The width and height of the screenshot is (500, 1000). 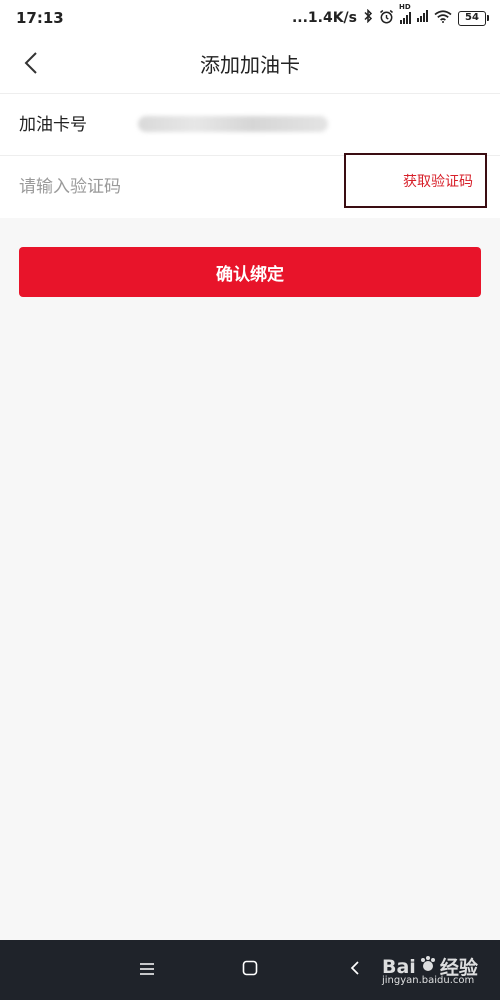 I want to click on signal-icon, so click(x=422, y=18).